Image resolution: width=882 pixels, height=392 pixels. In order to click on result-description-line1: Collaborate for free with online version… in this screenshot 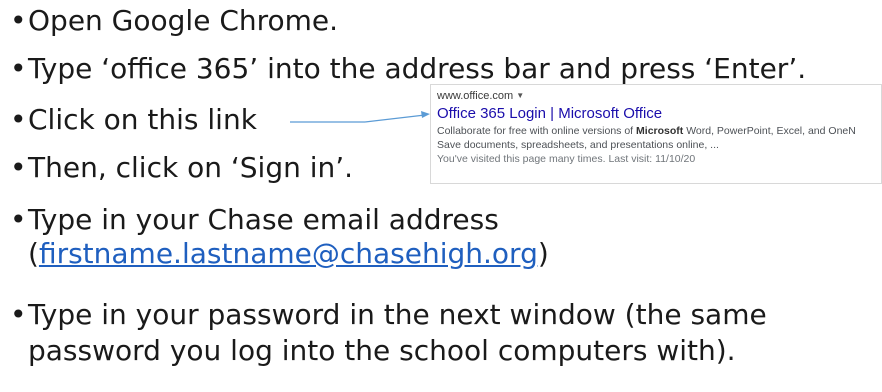, I will do `click(646, 131)`.